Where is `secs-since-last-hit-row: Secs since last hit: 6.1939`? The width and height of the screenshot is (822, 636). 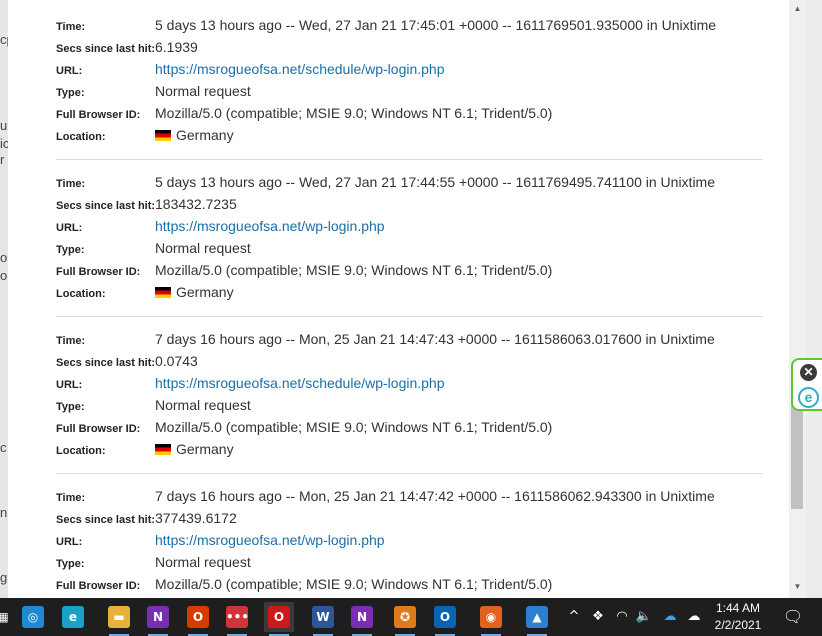 secs-since-last-hit-row: Secs since last hit: 6.1939 is located at coordinates (409, 48).